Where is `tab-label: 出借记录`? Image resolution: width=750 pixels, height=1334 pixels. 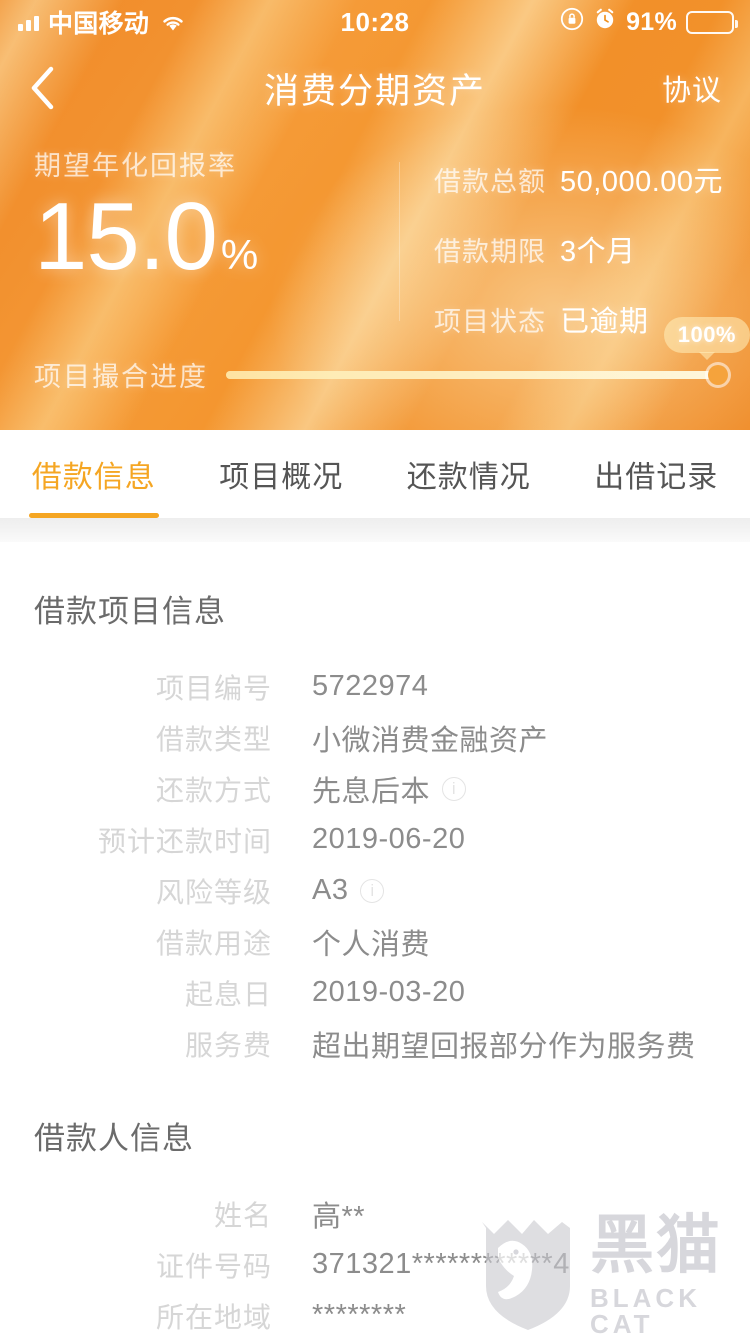
tab-label: 出借记录 is located at coordinates (656, 477).